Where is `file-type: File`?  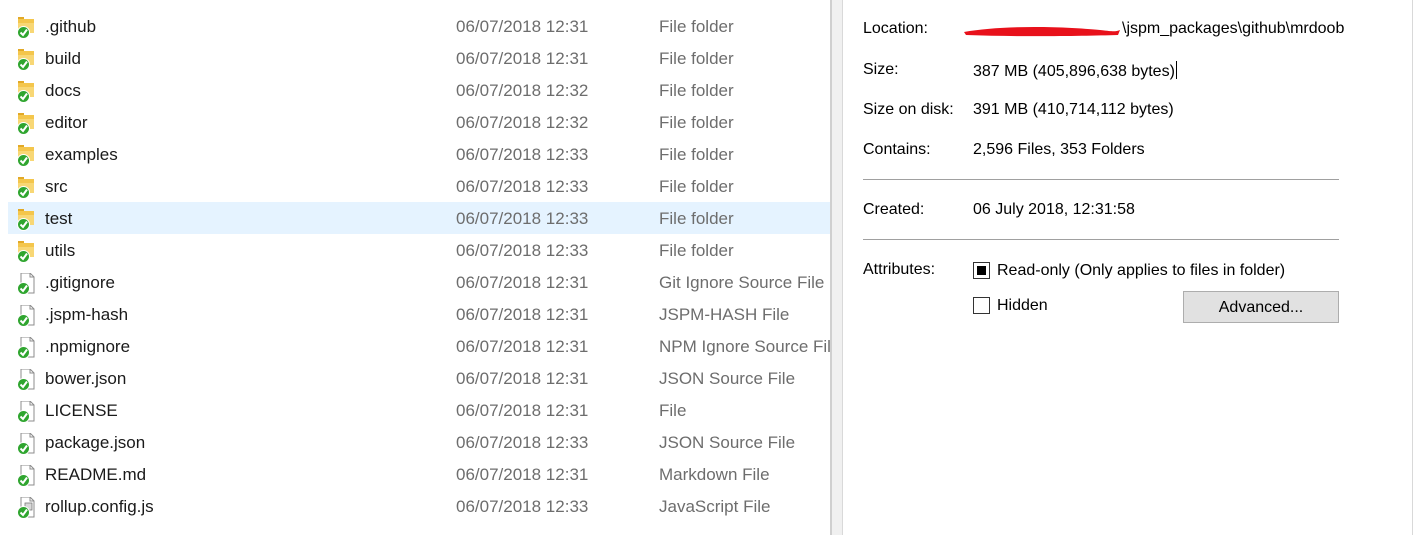
file-type: File is located at coordinates (673, 410).